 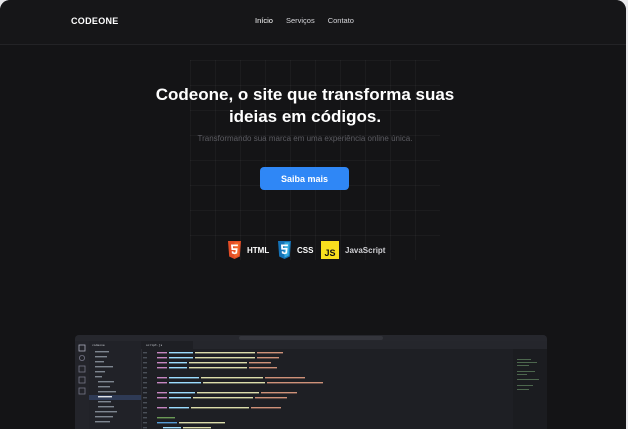 I want to click on tech-item-html: HTML, so click(x=248, y=250).